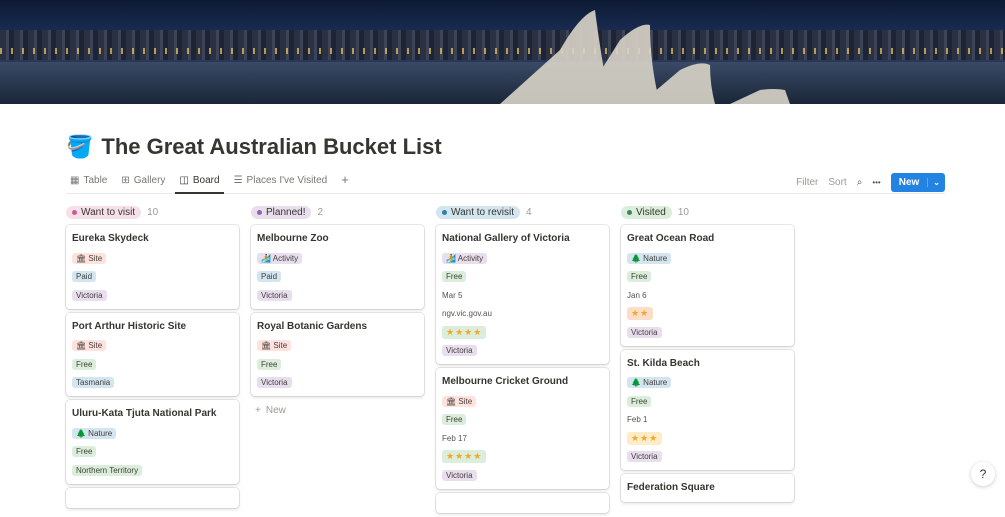 This screenshot has height=517, width=1005. I want to click on card-title: Melbourne Zoo, so click(293, 238).